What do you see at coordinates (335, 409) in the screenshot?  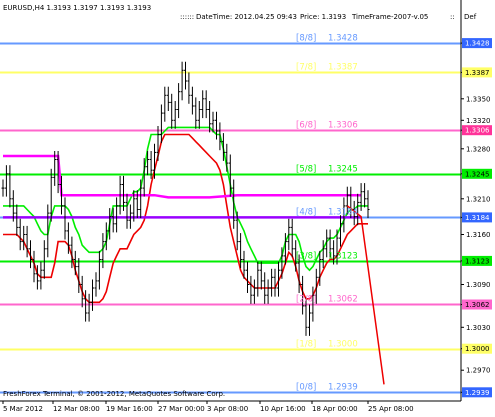 I see `time-axis-tick-label: 18 Apr 00:00` at bounding box center [335, 409].